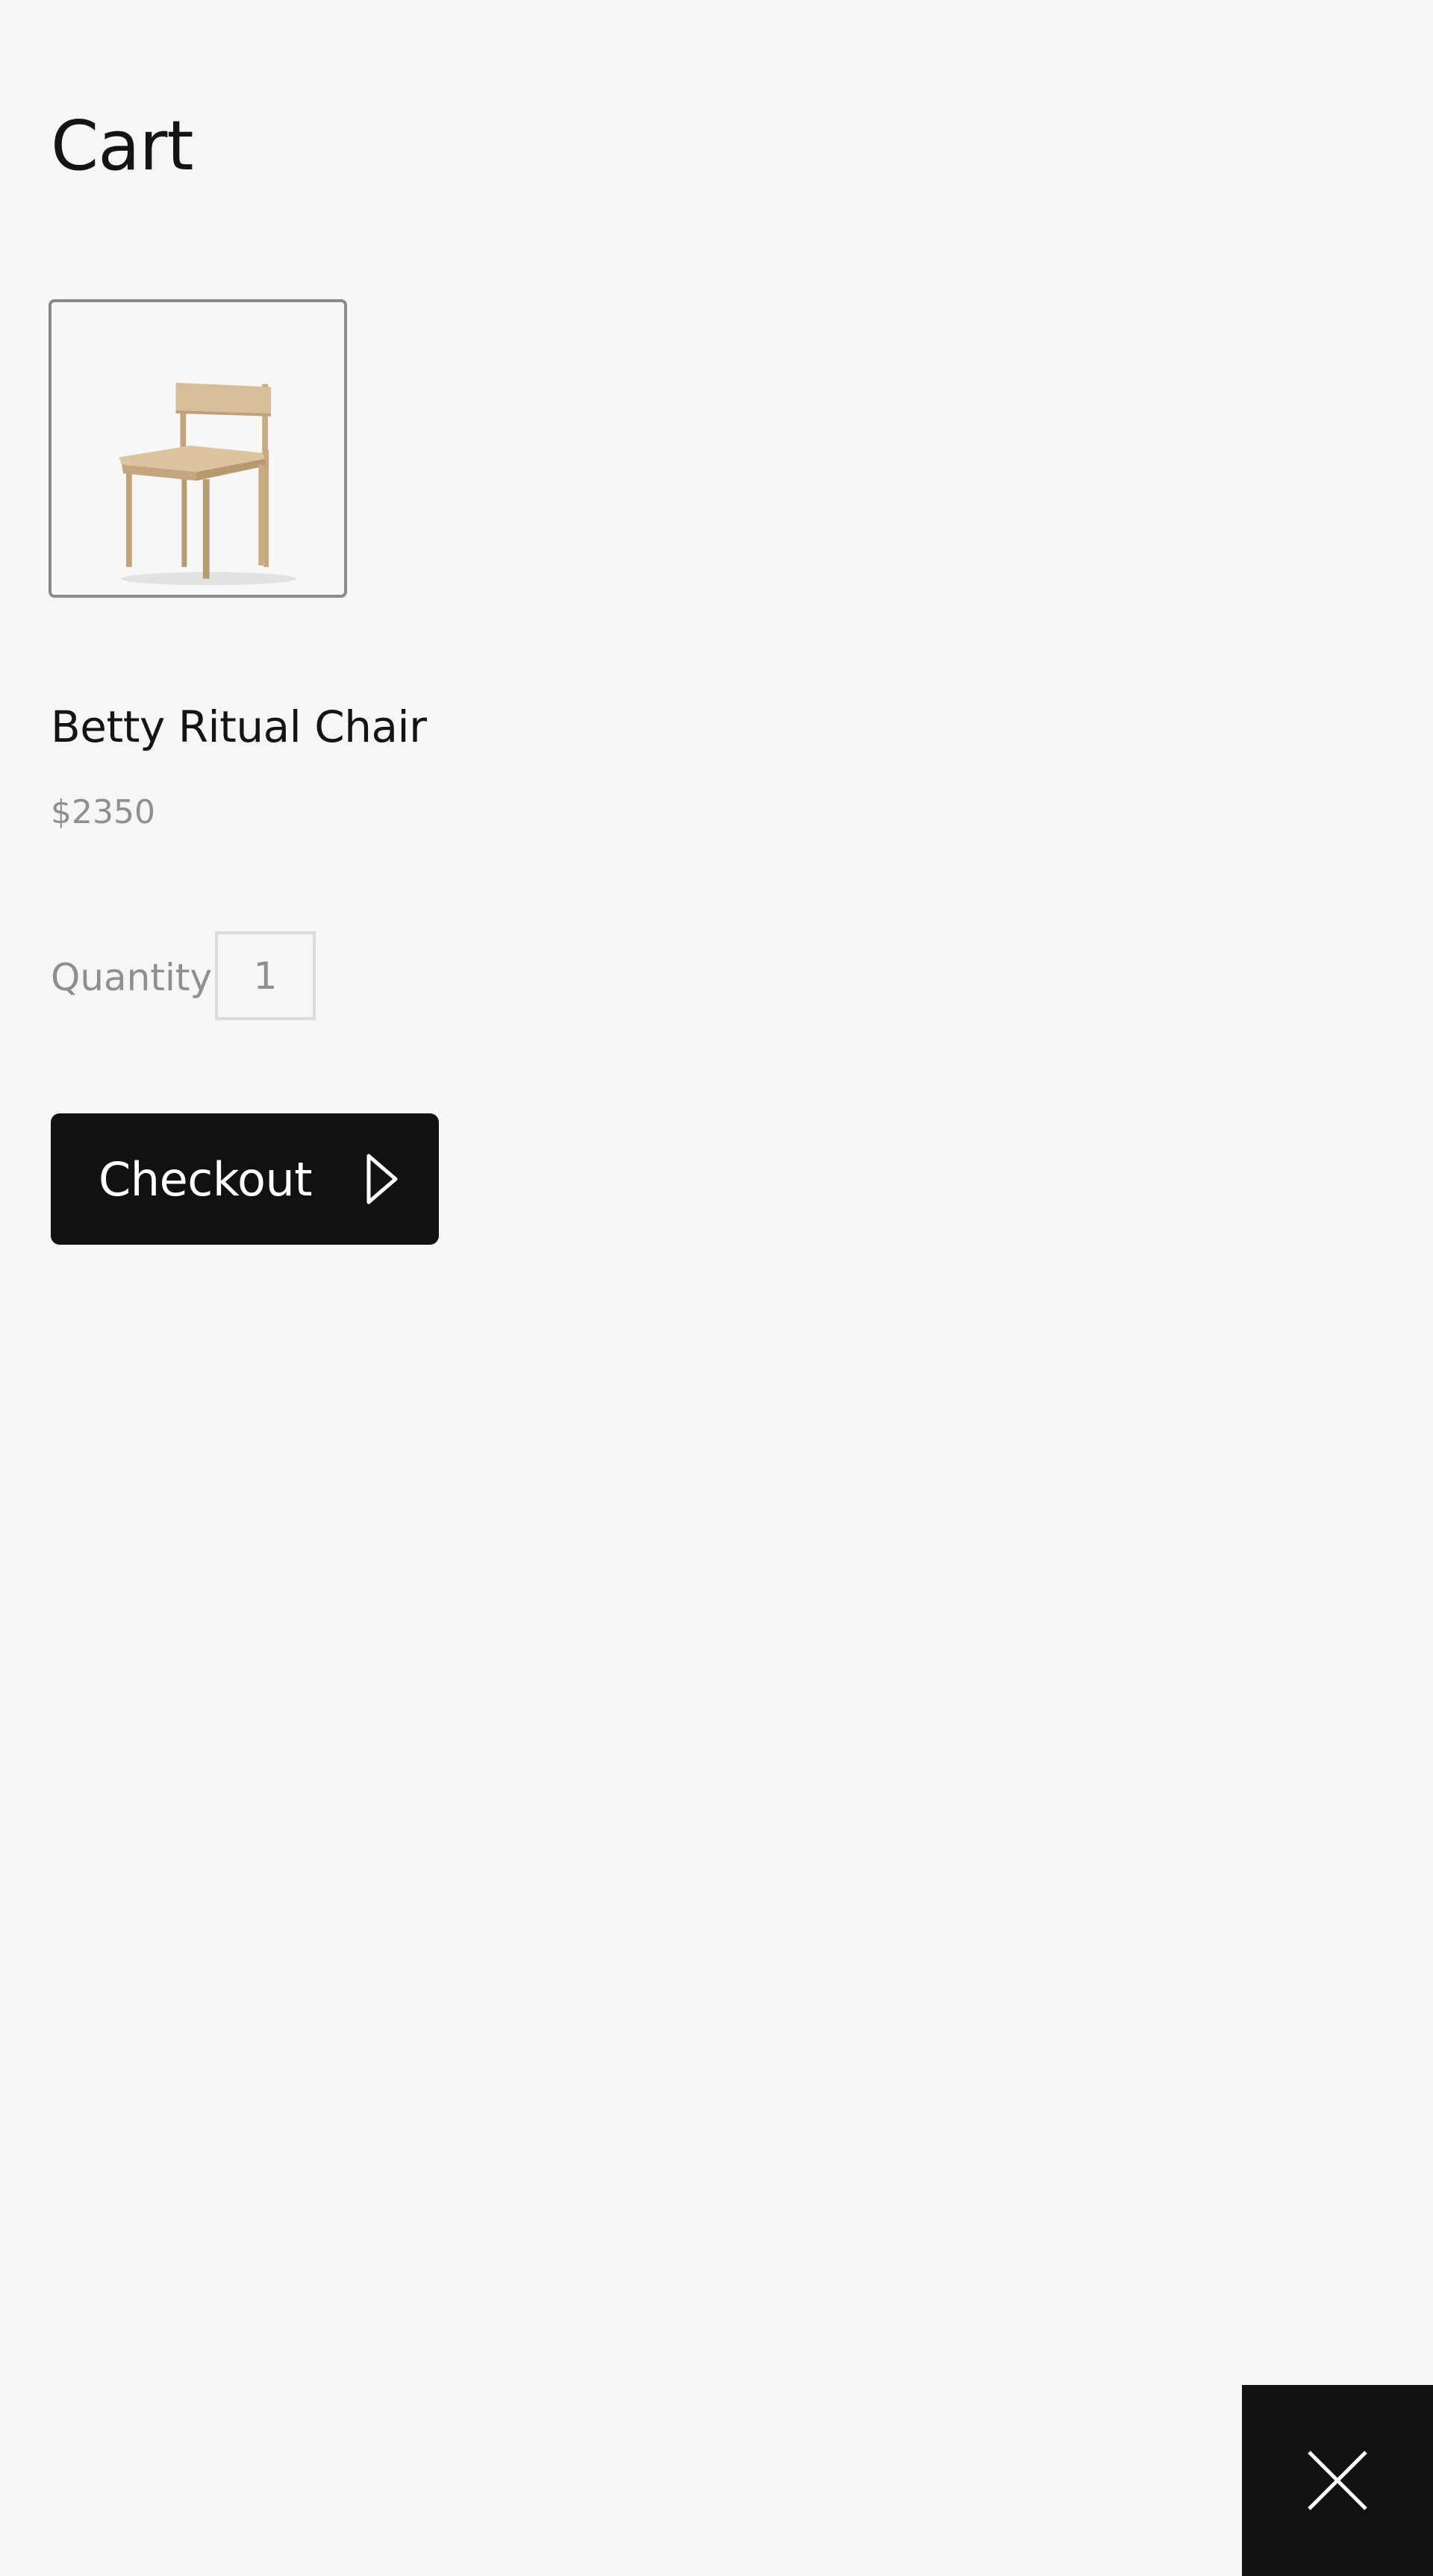  What do you see at coordinates (208, 484) in the screenshot?
I see `chair-image` at bounding box center [208, 484].